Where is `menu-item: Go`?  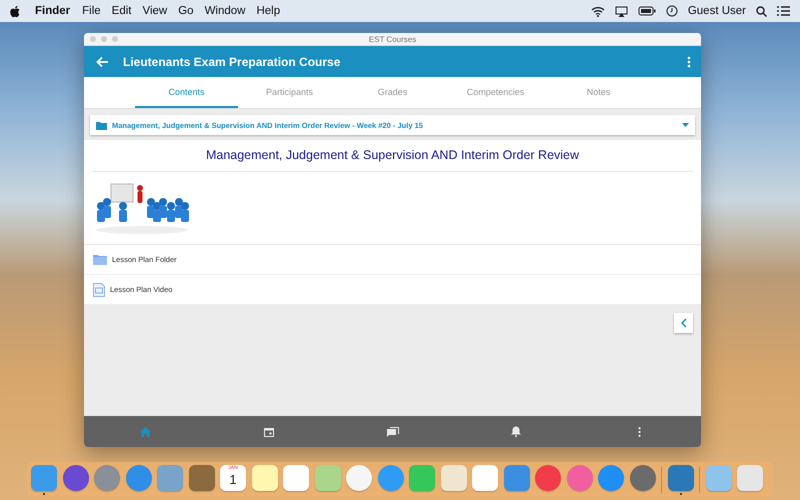
menu-item: Go is located at coordinates (186, 11).